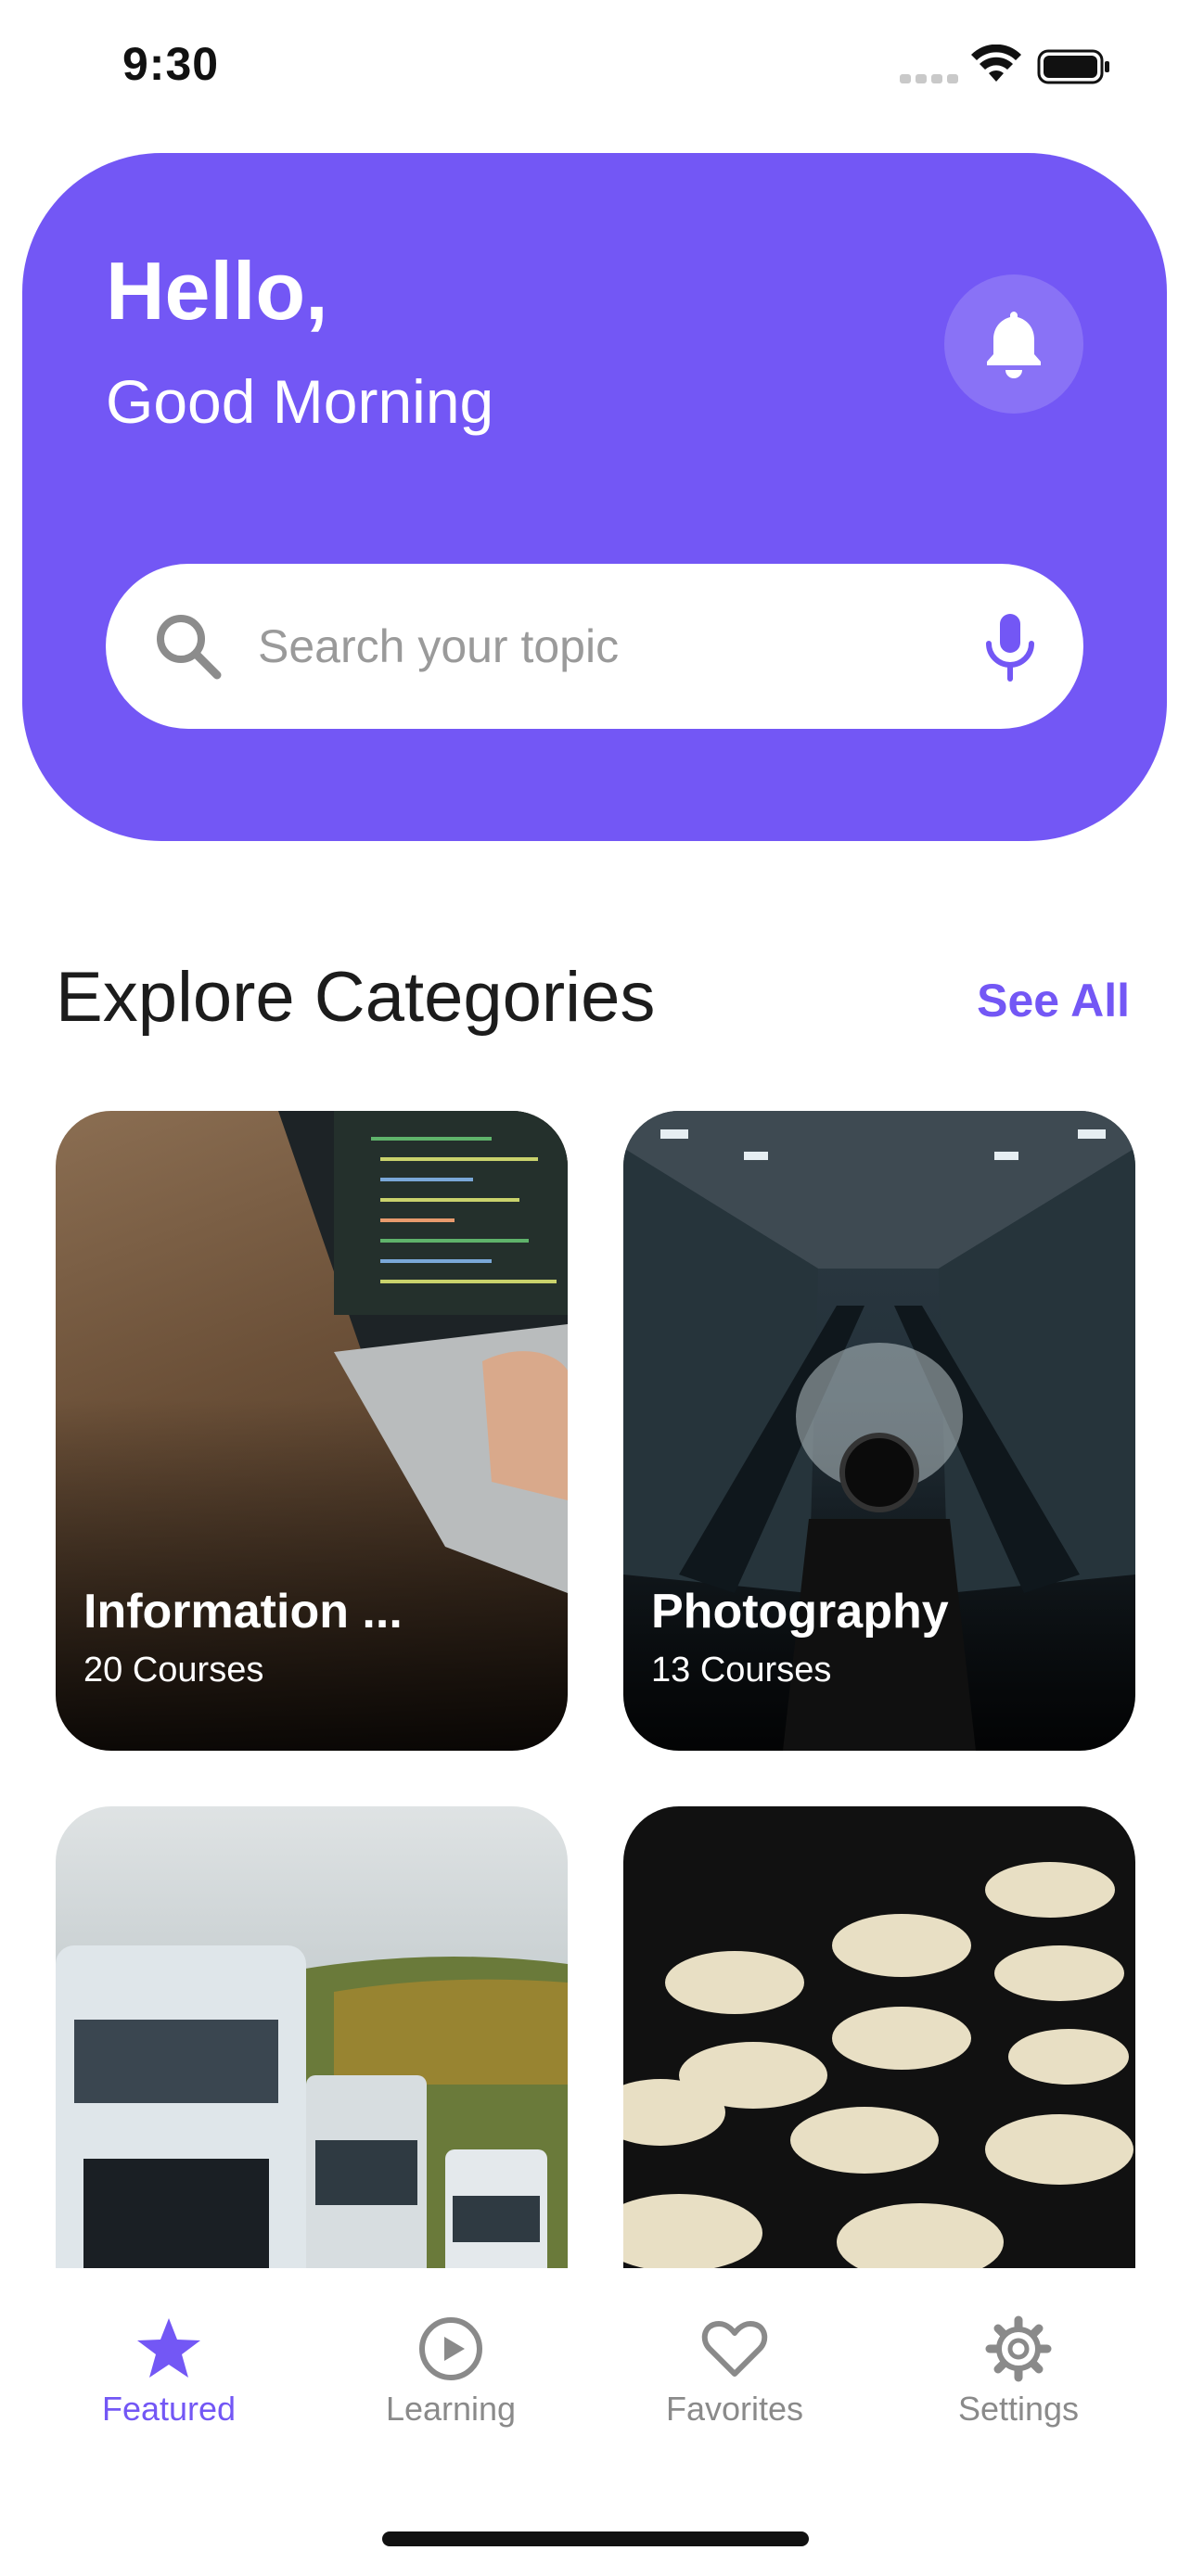 This screenshot has width=1191, height=2576. I want to click on home-indicator, so click(595, 2539).